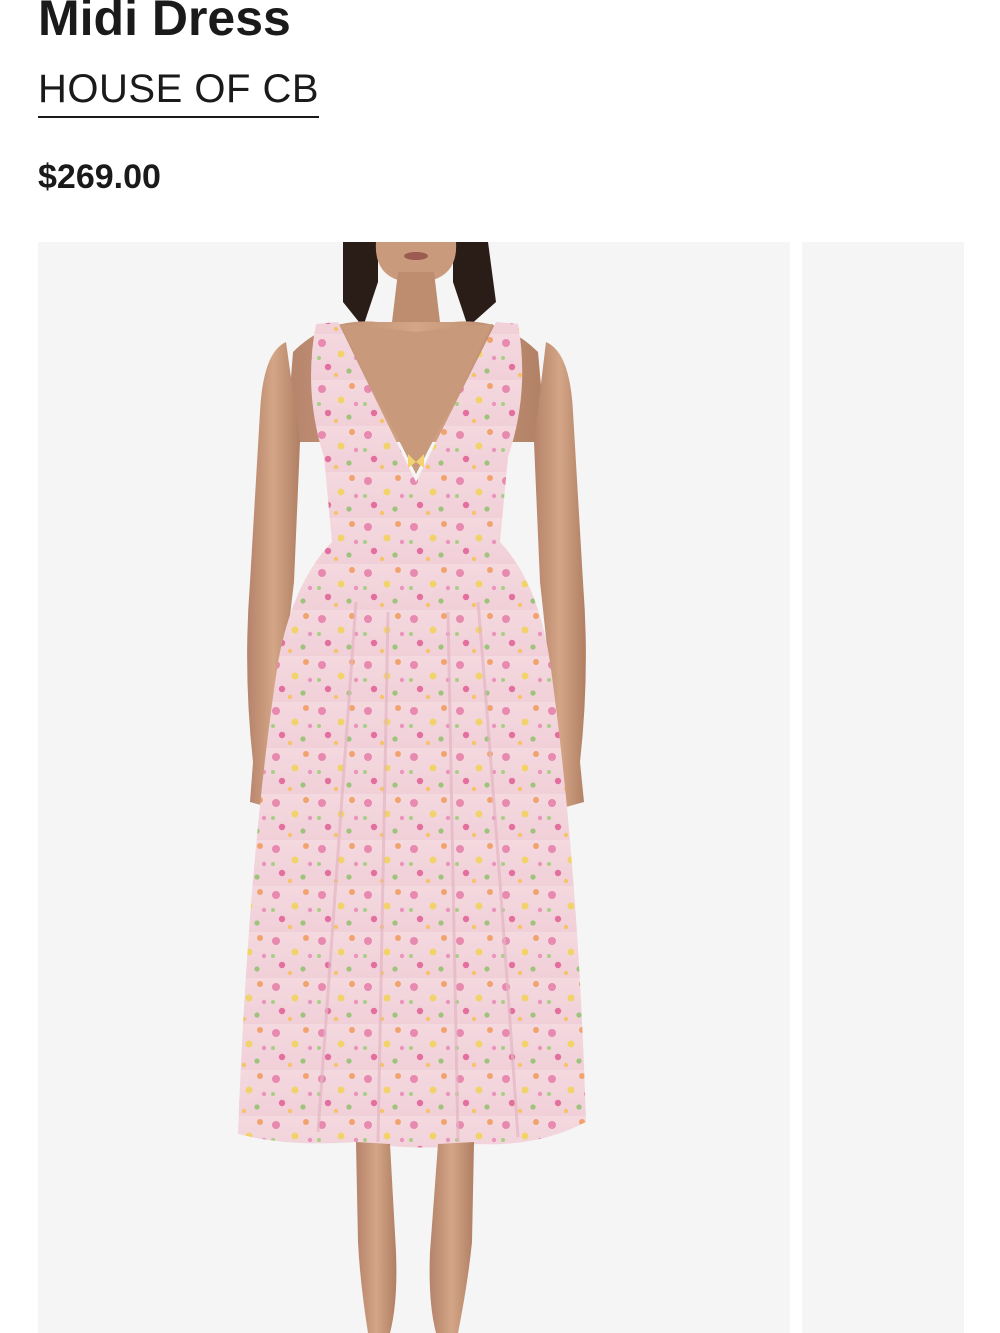  I want to click on brand-link: HOUSE OF CB, so click(179, 91).